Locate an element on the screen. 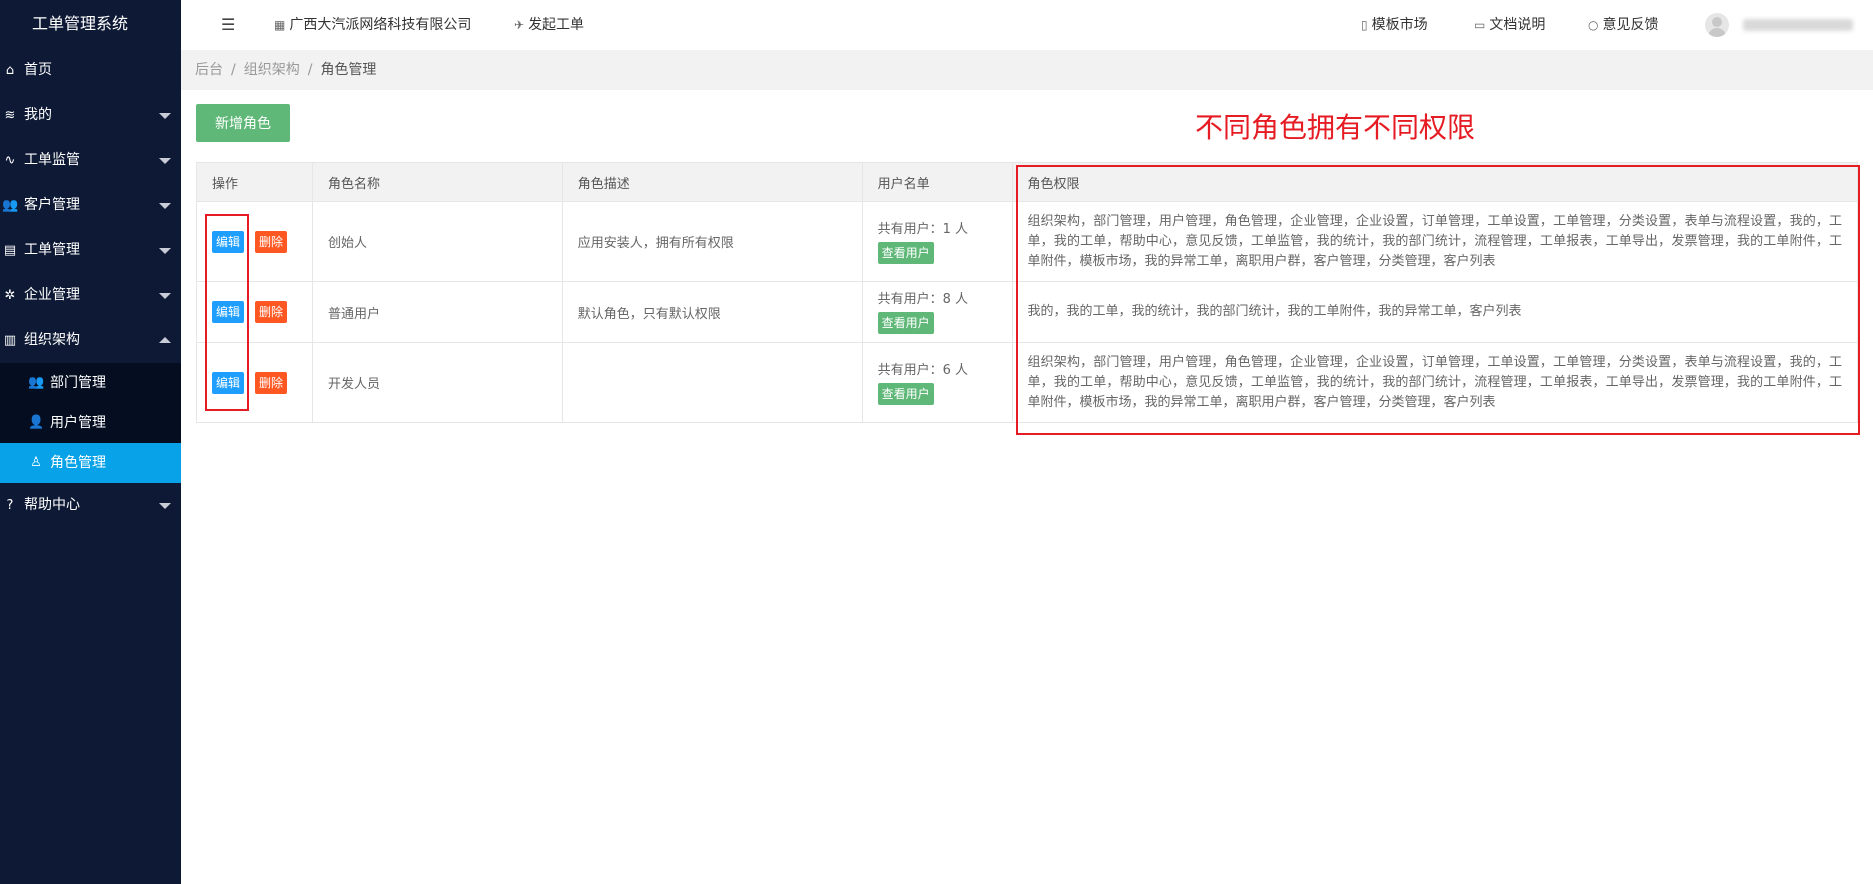 This screenshot has height=884, width=1873. docs-link: ▭ 文档说明 is located at coordinates (1509, 25).